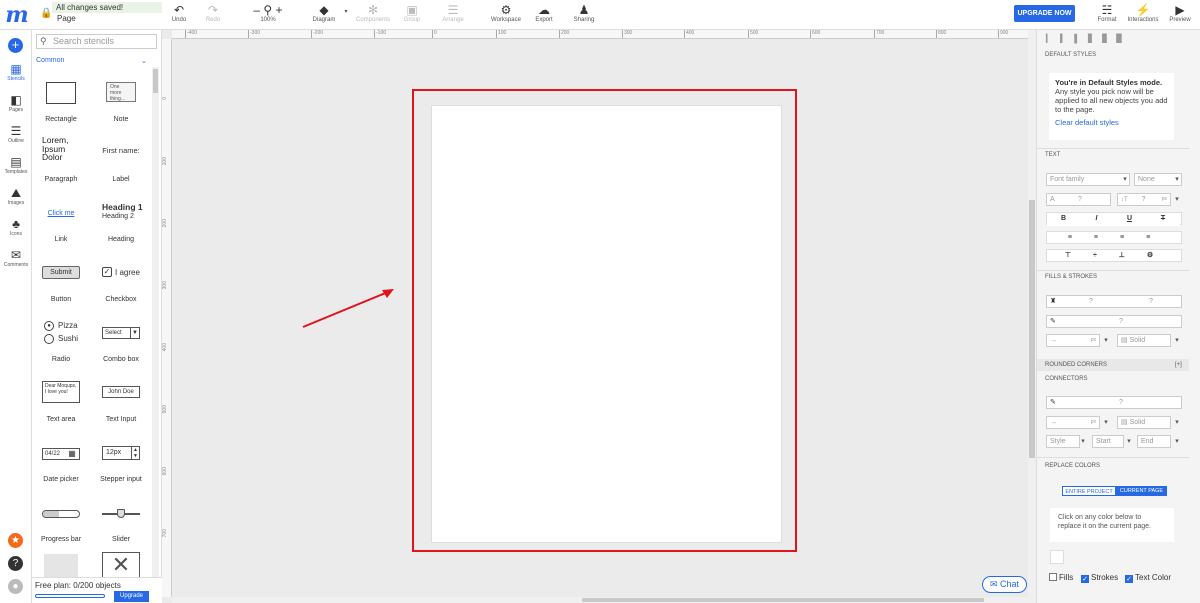 The height and width of the screenshot is (603, 1200). What do you see at coordinates (16, 227) in the screenshot?
I see `nav-icons: ♣ Icons` at bounding box center [16, 227].